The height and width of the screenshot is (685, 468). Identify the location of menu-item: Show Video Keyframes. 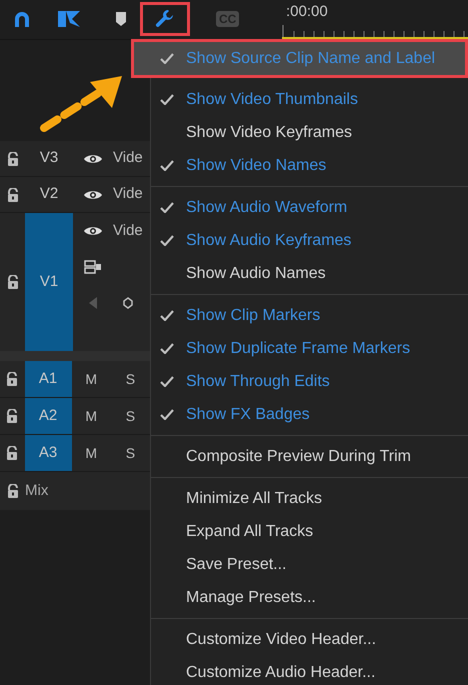
(309, 132).